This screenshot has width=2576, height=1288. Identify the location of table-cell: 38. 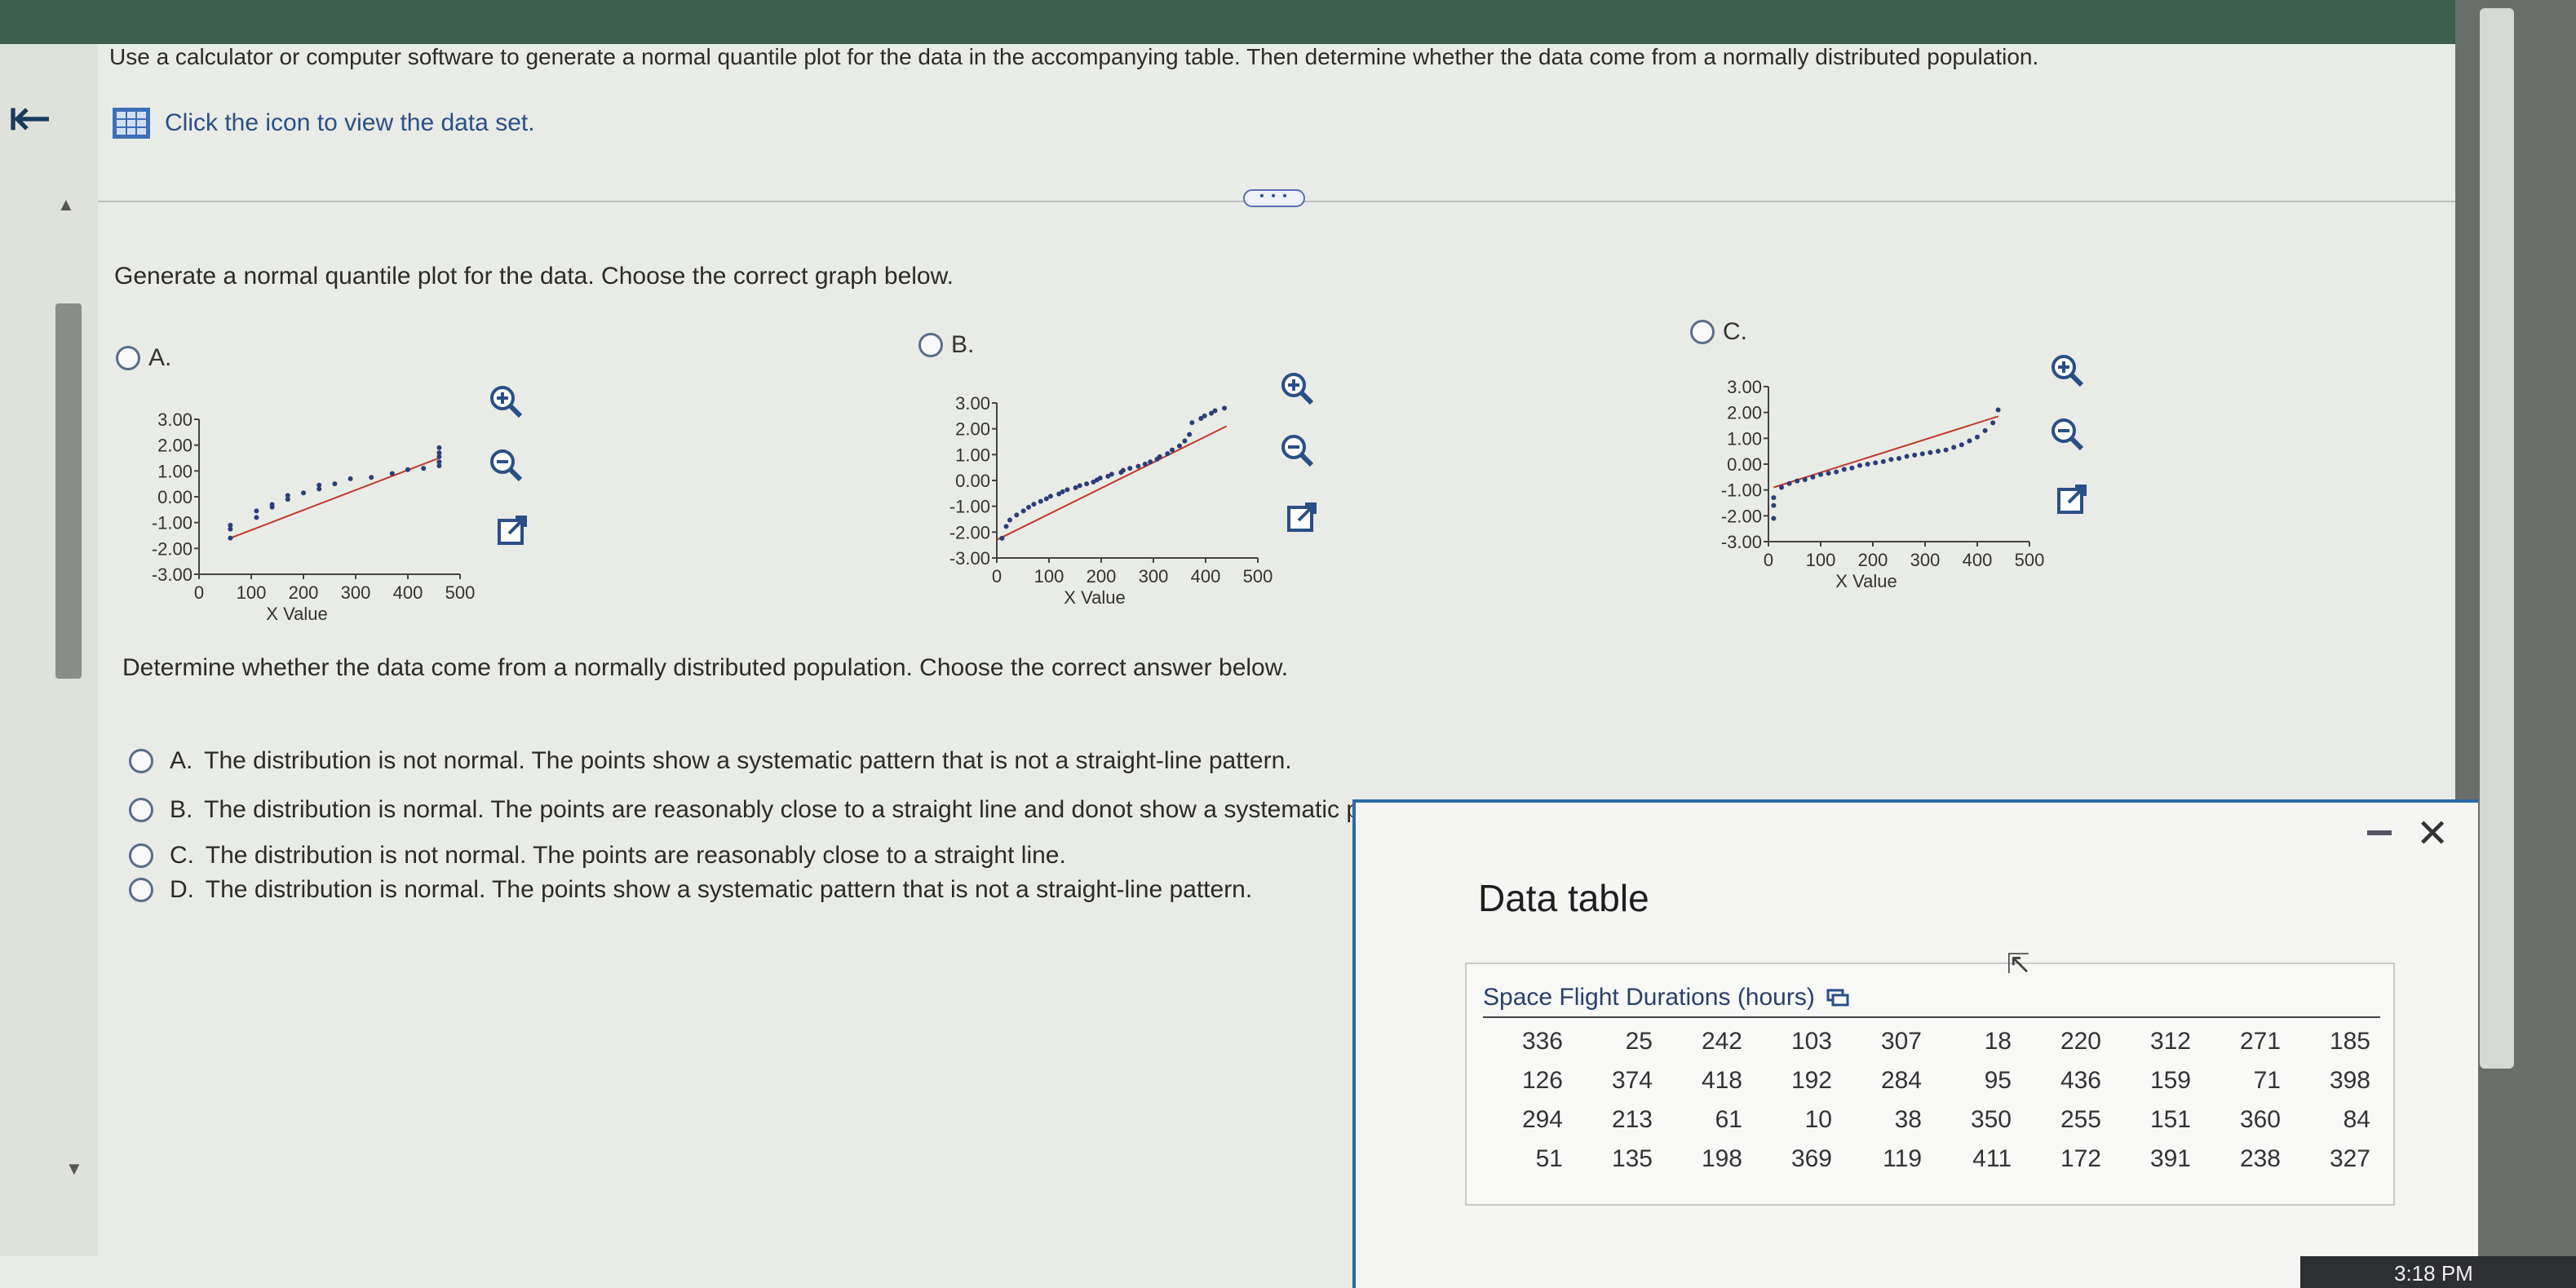
(1908, 1119).